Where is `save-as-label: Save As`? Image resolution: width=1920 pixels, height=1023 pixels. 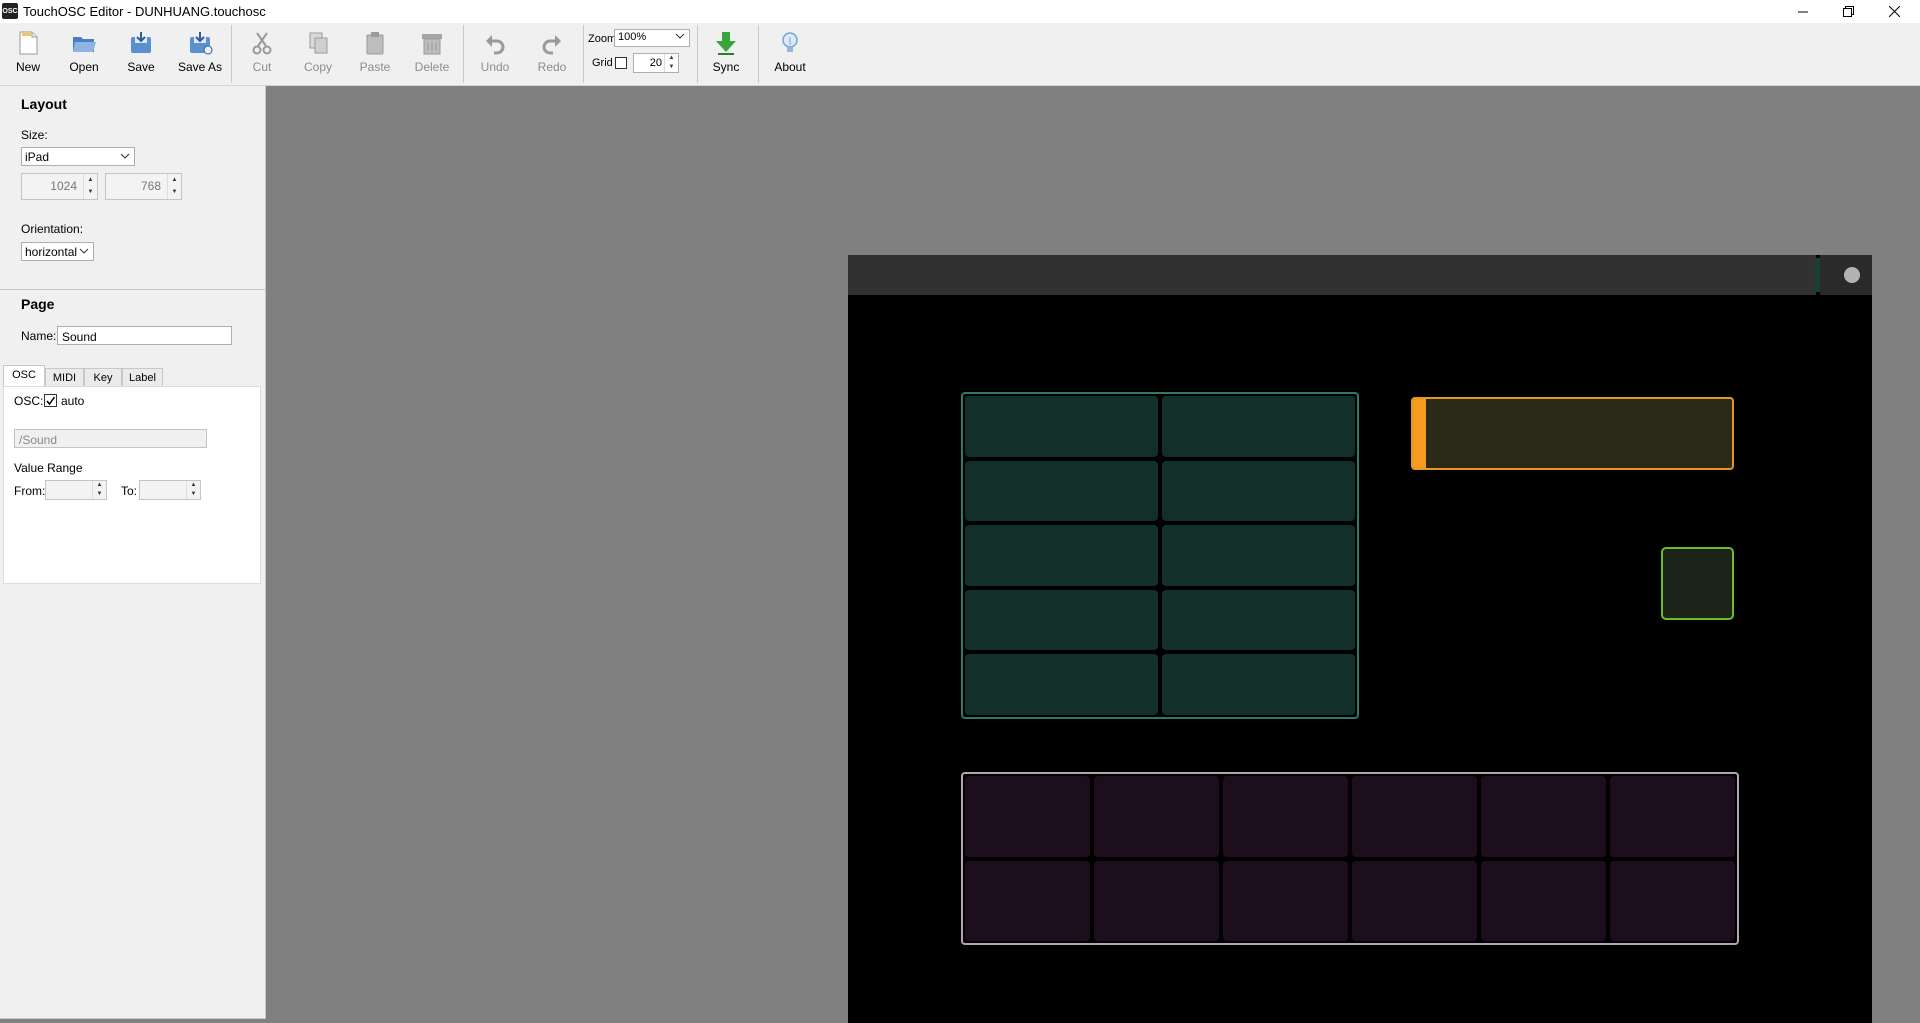 save-as-label: Save As is located at coordinates (200, 67).